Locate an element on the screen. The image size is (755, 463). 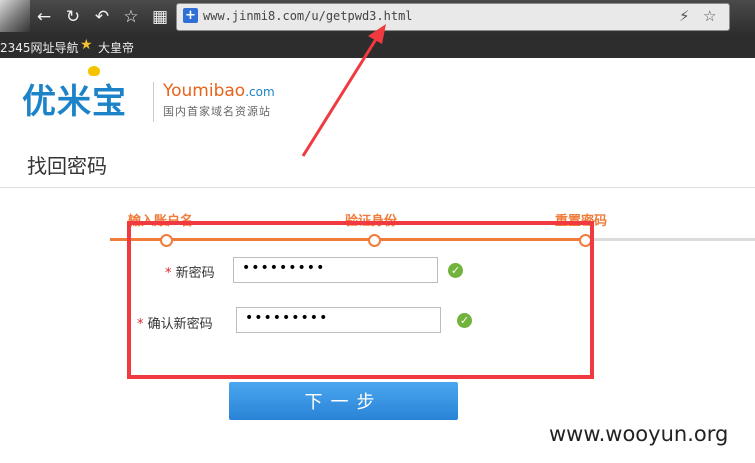
annotation-arrow-icon is located at coordinates (343, 90).